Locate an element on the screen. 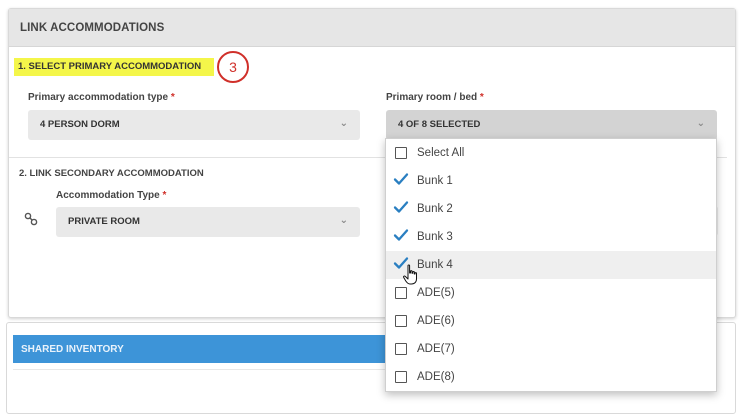  hand-pointer-icon is located at coordinates (410, 274).